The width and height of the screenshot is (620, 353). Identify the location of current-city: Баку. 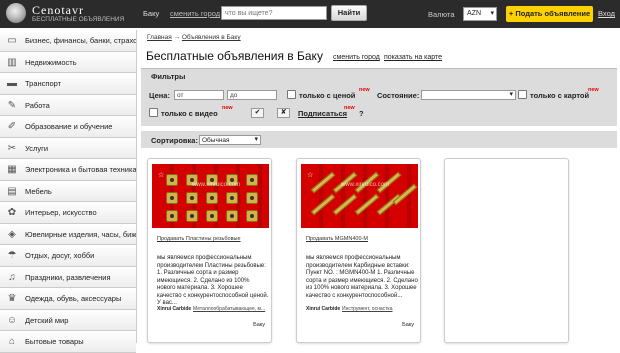
(151, 13).